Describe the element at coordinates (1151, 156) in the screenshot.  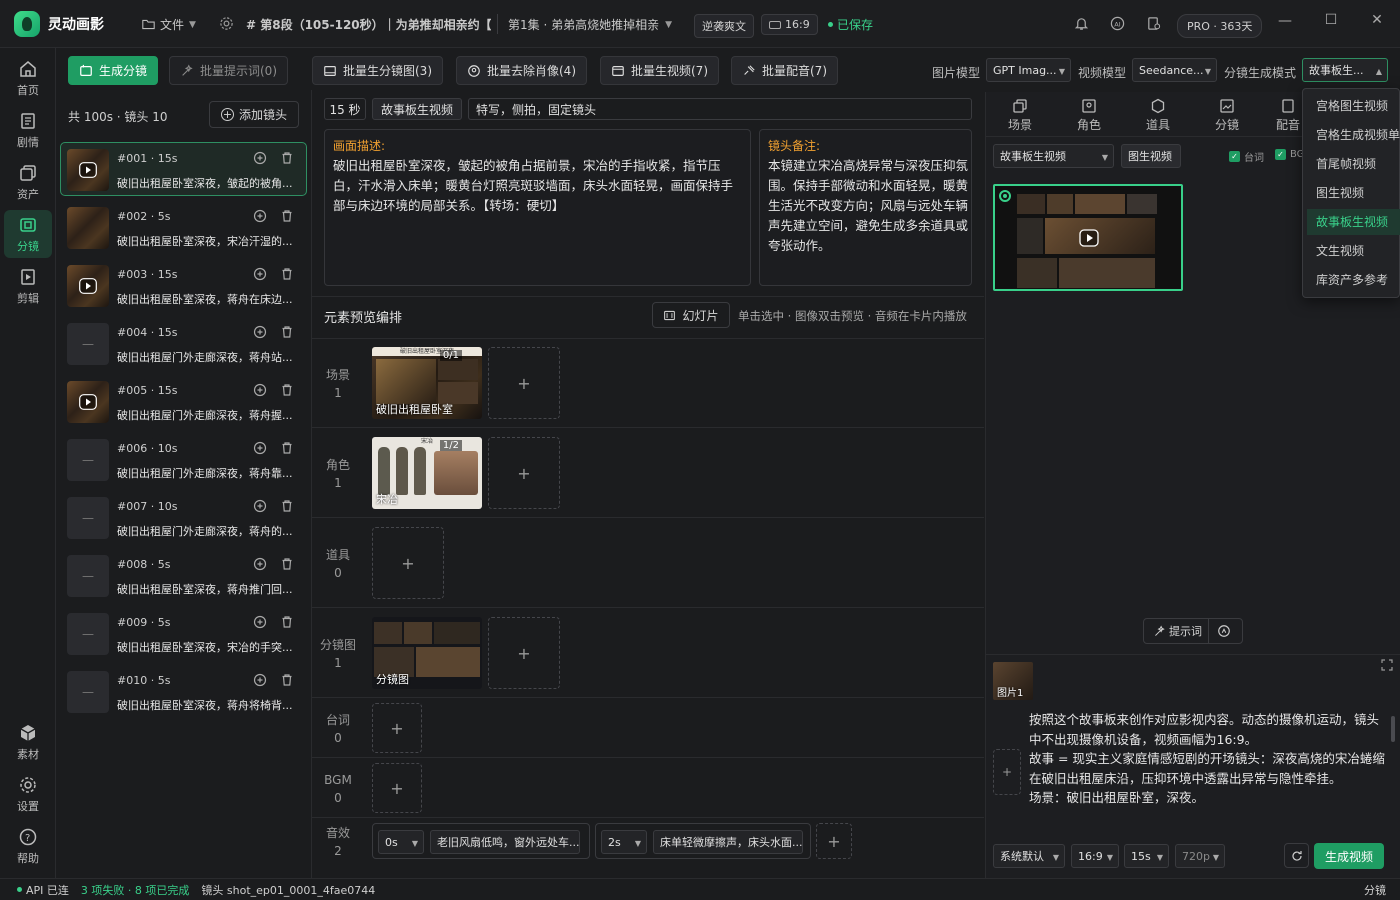
I see `img2video-button: 图生视频` at that location.